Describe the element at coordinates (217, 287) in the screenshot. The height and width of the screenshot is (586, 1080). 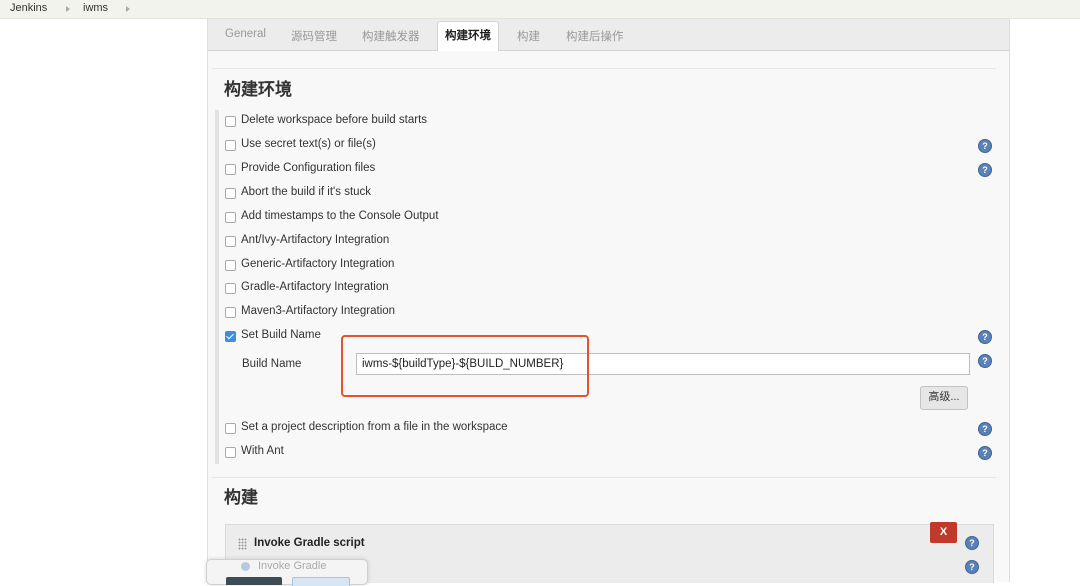
I see `section-indent-bar` at that location.